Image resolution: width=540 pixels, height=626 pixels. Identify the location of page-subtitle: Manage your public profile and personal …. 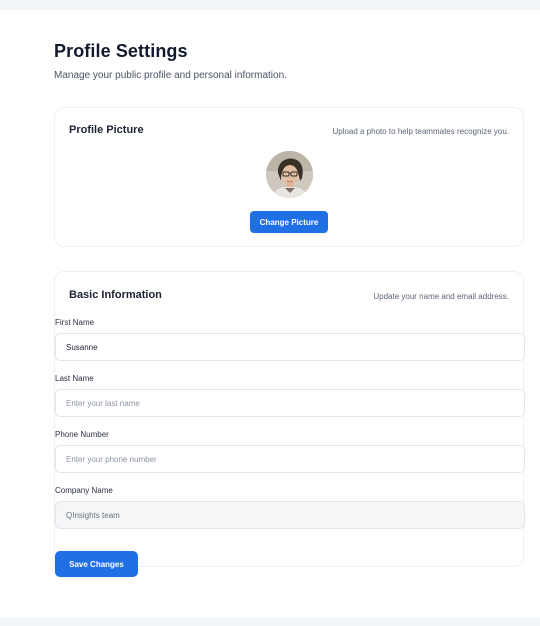
(170, 75).